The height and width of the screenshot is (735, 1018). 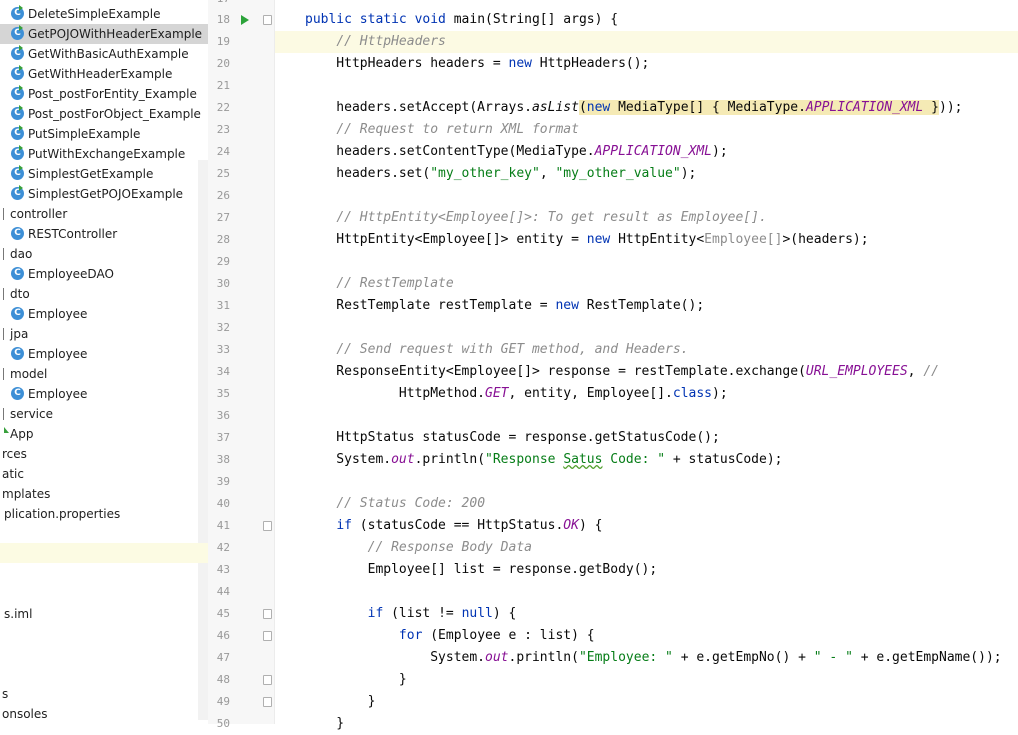 What do you see at coordinates (613, 526) in the screenshot?
I see `code-line: 41 if (statusCode == HttpStatus.OK) {` at bounding box center [613, 526].